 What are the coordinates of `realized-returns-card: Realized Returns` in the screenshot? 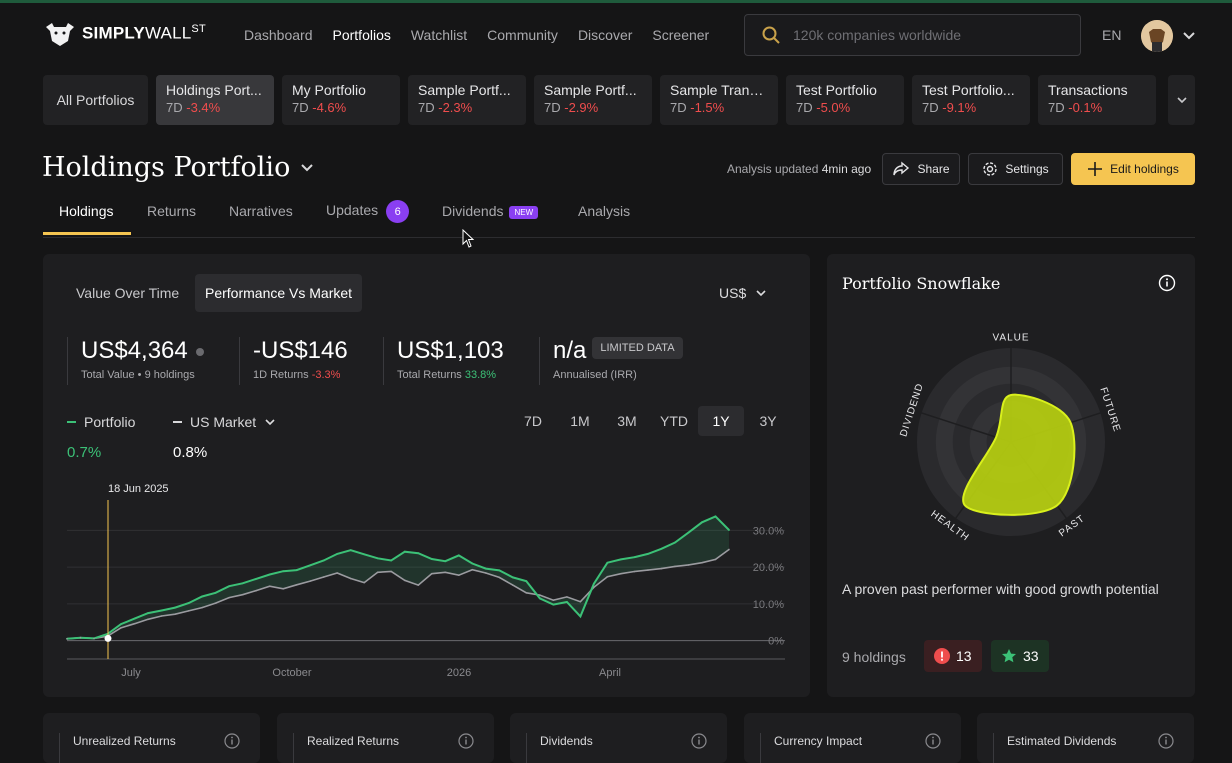 It's located at (385, 738).